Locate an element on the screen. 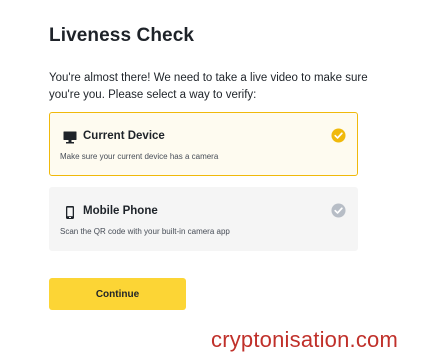 The height and width of the screenshot is (362, 422). watermark-text: cryptonisation.com is located at coordinates (305, 339).